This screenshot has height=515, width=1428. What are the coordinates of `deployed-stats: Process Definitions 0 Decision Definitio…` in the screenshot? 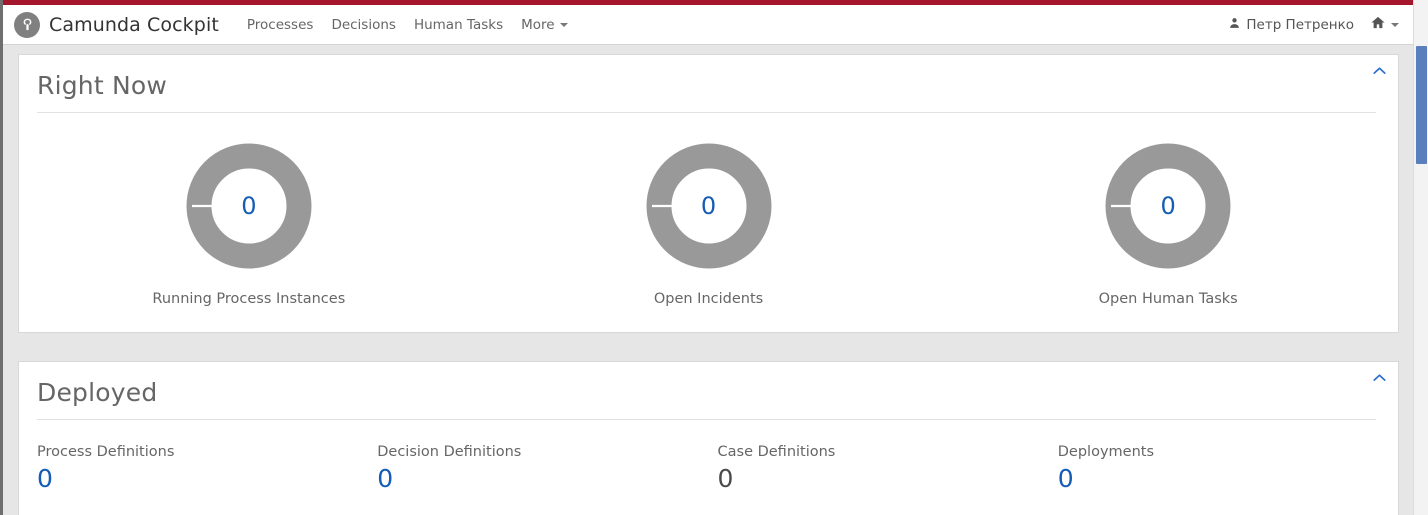 It's located at (708, 461).